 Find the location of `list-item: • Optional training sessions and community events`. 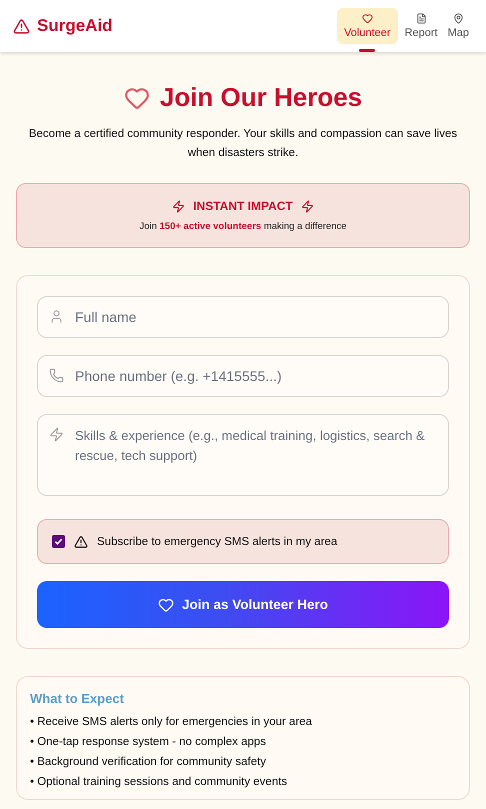

list-item: • Optional training sessions and community events is located at coordinates (159, 782).